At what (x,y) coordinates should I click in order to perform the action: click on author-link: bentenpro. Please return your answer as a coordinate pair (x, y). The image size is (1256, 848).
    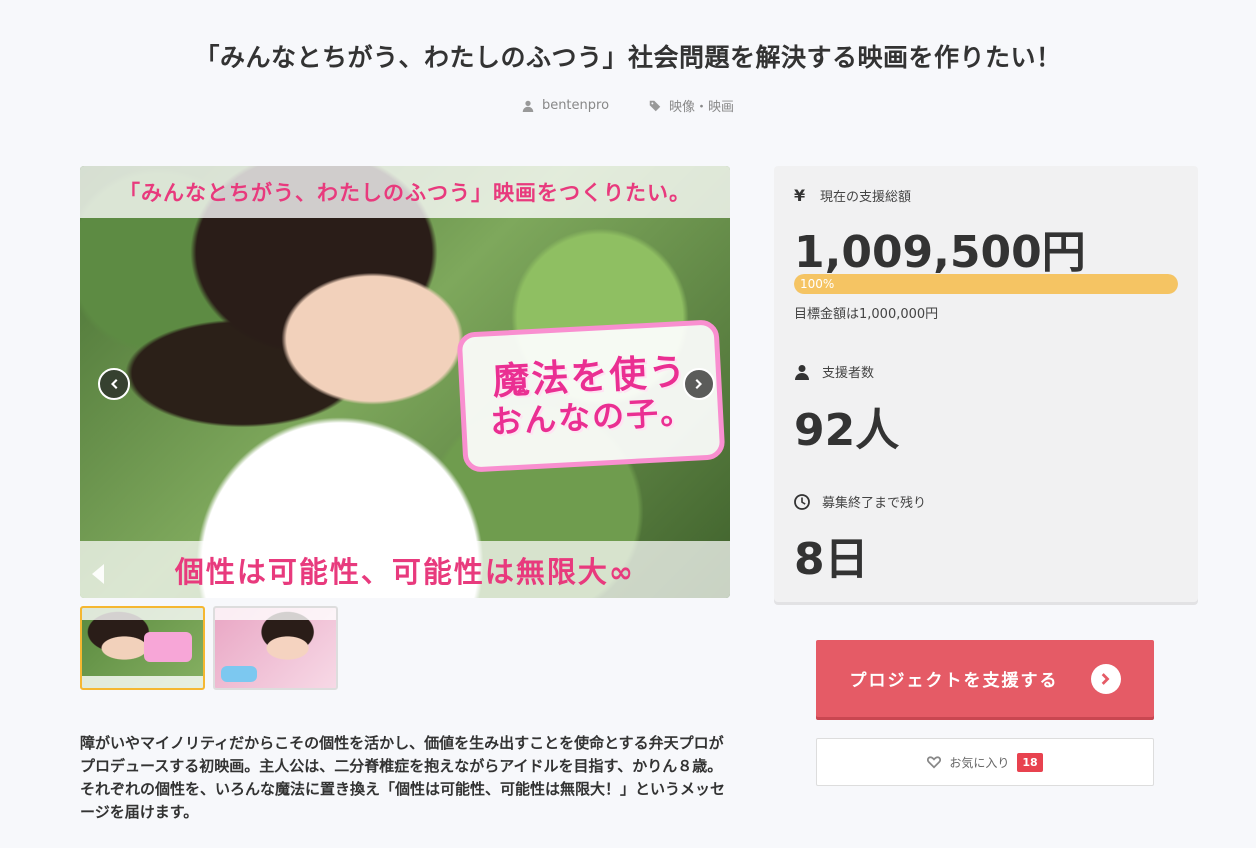
    Looking at the image, I should click on (565, 105).